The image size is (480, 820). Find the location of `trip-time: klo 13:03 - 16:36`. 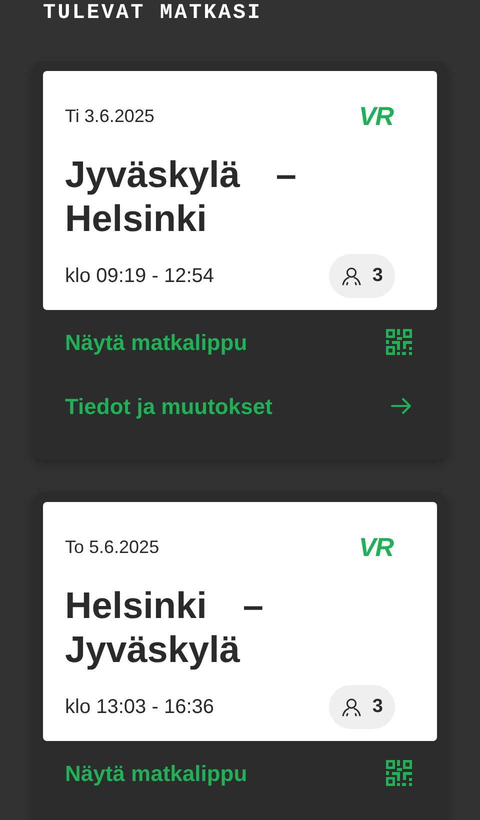

trip-time: klo 13:03 - 16:36 is located at coordinates (139, 707).